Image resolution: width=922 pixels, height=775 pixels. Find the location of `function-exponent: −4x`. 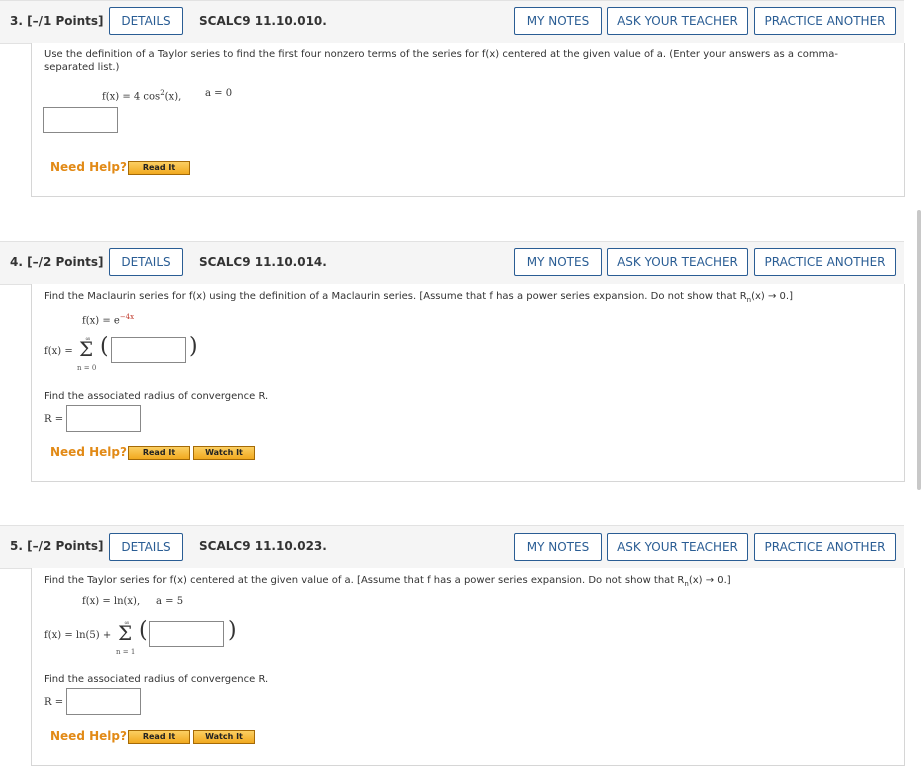

function-exponent: −4x is located at coordinates (127, 317).